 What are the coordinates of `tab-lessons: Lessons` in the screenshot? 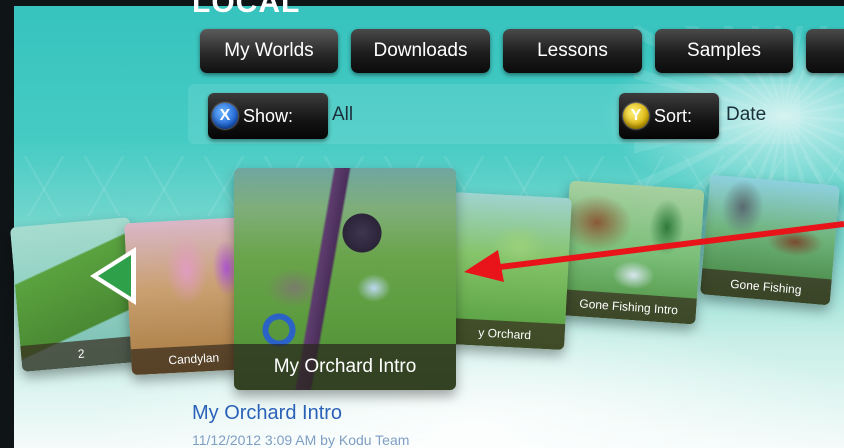 It's located at (572, 51).